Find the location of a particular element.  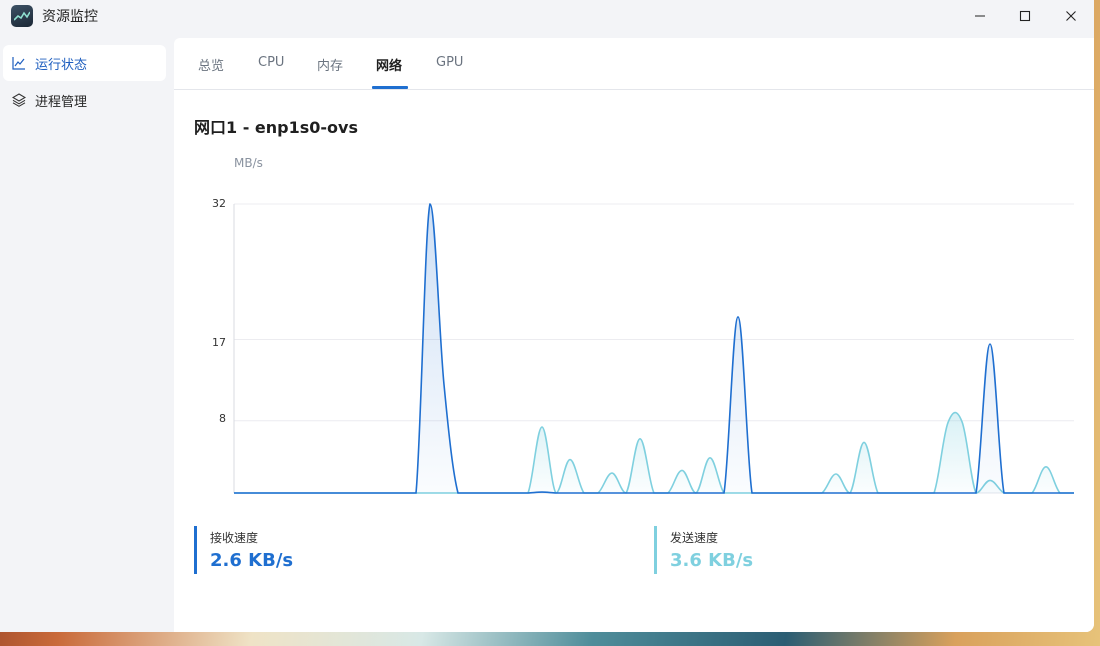

minimize-button is located at coordinates (980, 16).